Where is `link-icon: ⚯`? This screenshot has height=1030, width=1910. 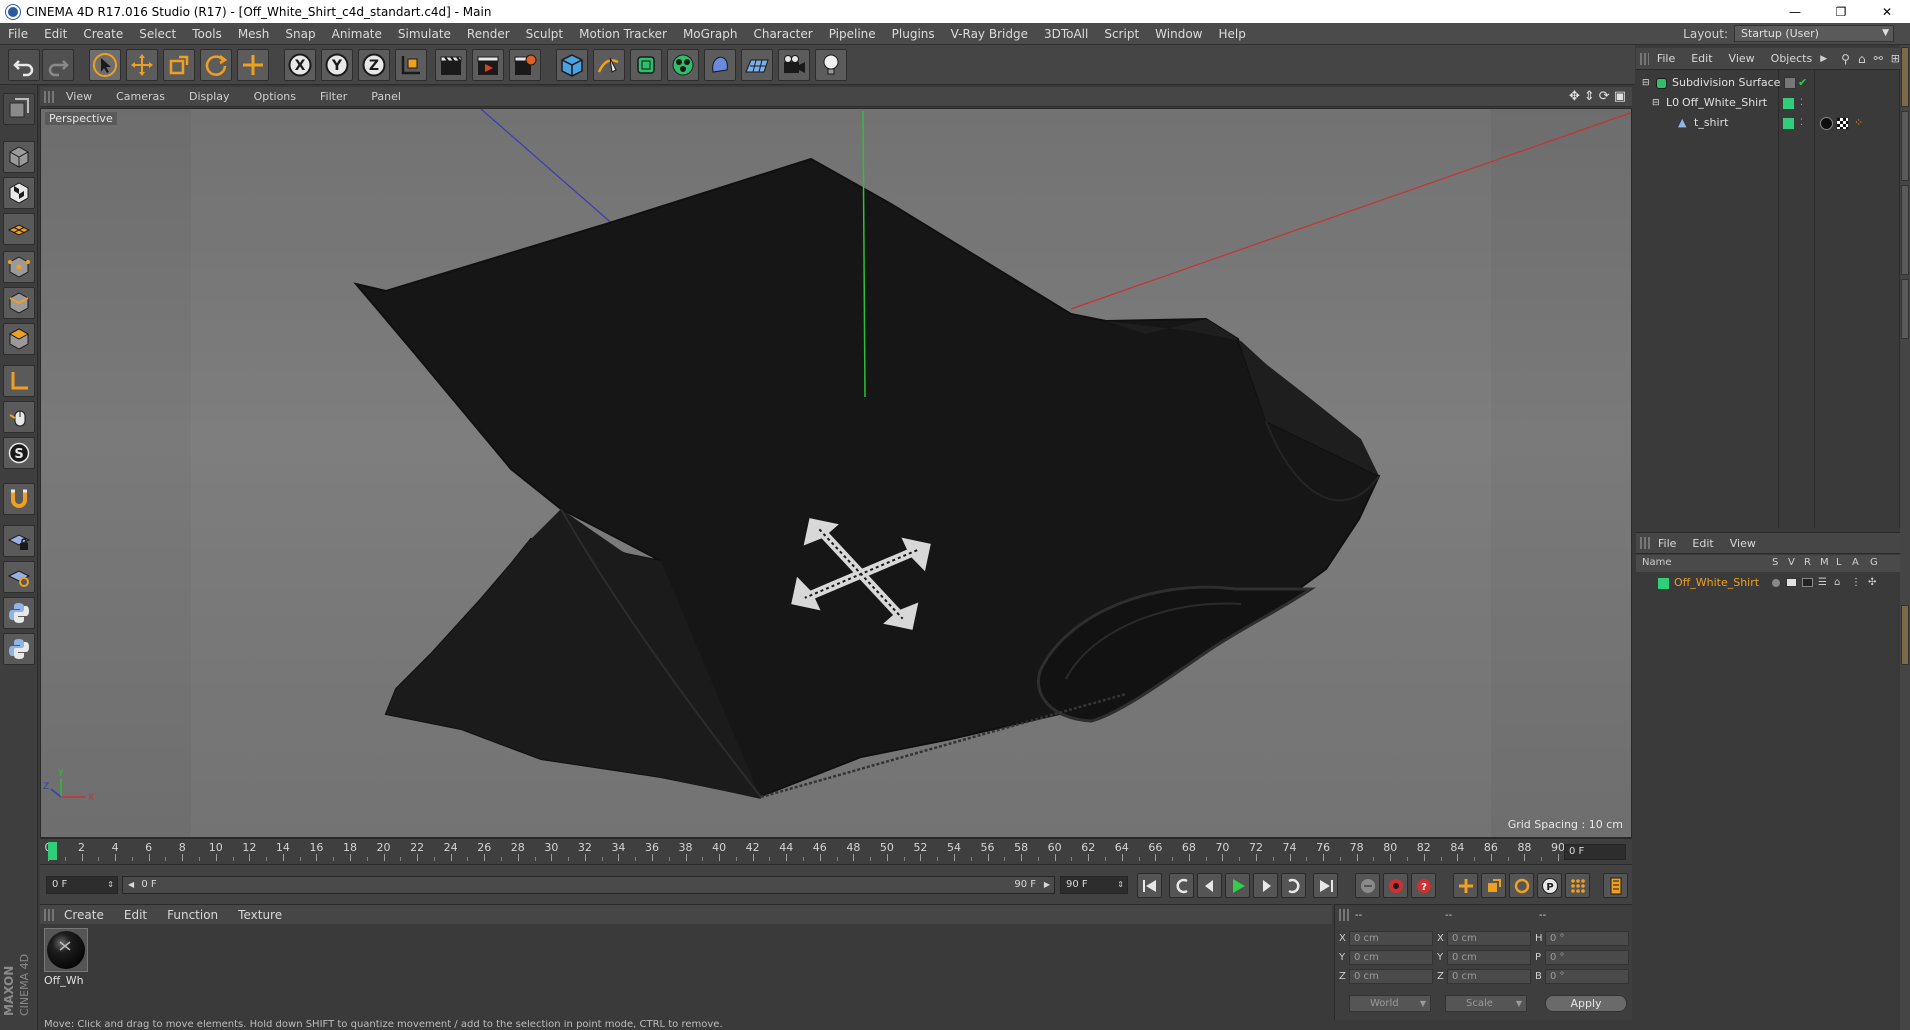 link-icon: ⚯ is located at coordinates (1878, 58).